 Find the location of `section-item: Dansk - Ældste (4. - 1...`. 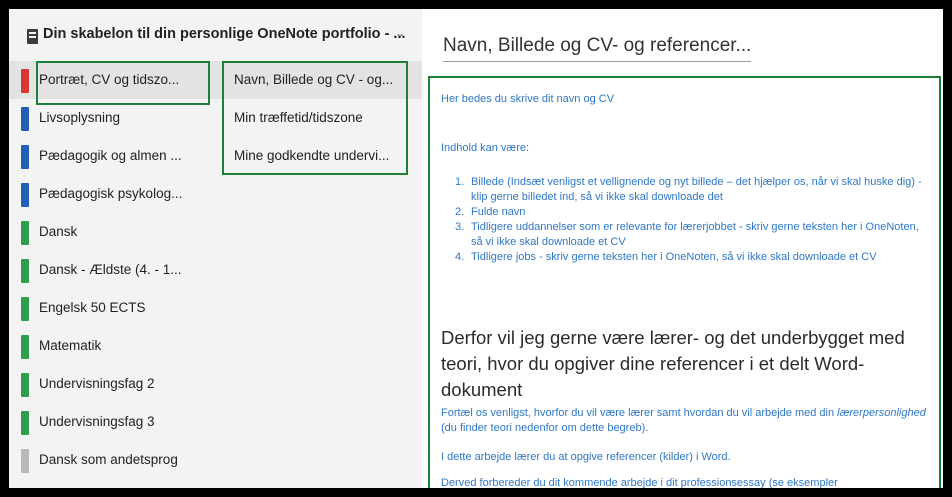

section-item: Dansk - Ældste (4. - 1... is located at coordinates (114, 270).